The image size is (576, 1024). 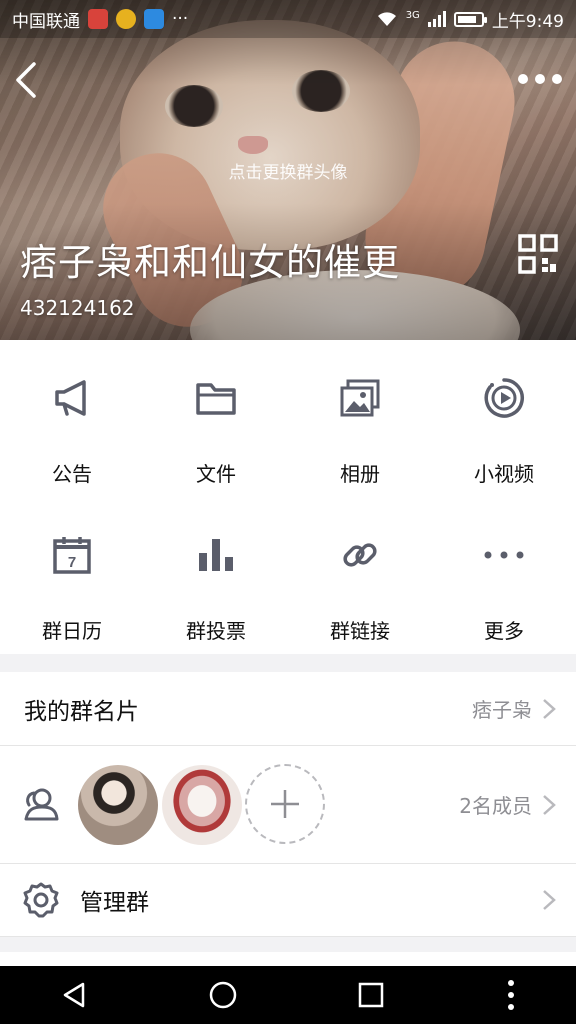 What do you see at coordinates (288, 19) in the screenshot?
I see `status-bar: 中国联通 ··· 3G 上午9:49` at bounding box center [288, 19].